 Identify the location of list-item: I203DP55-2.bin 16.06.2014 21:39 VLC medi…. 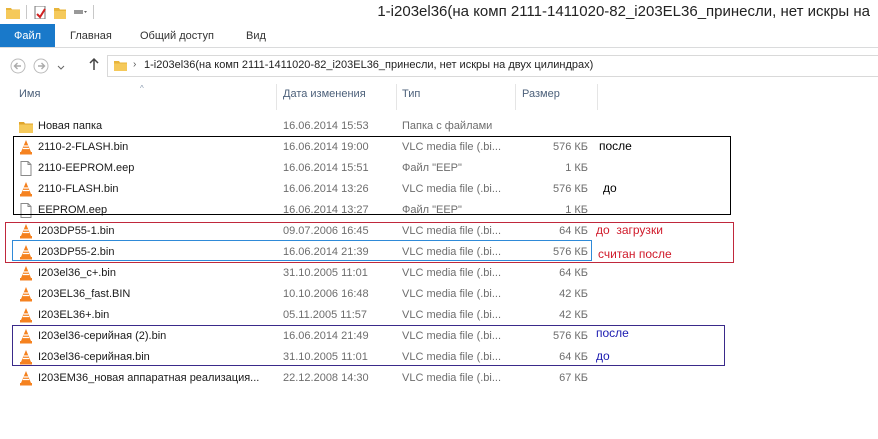
(439, 252).